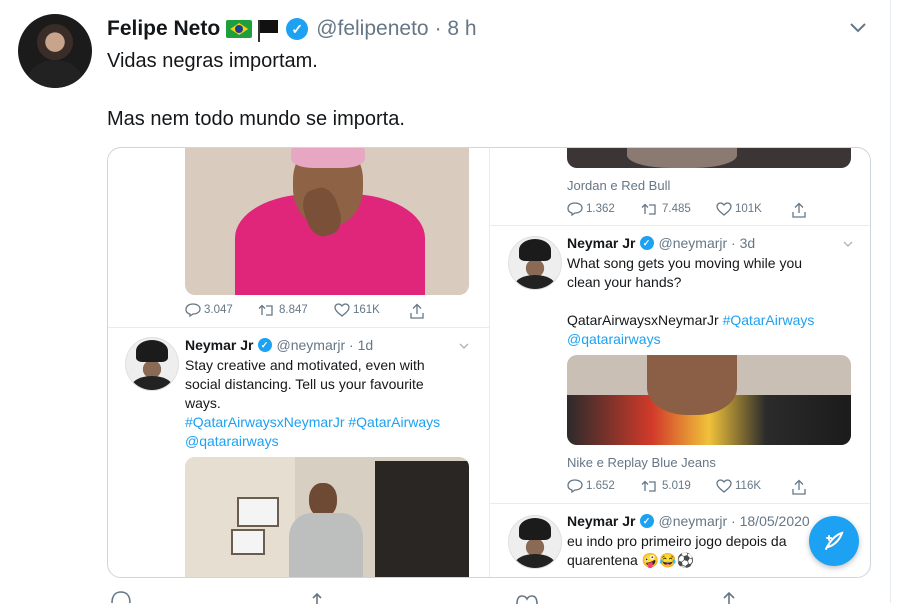 This screenshot has width=899, height=604. What do you see at coordinates (456, 29) in the screenshot?
I see `tweet-time: · 8 h` at bounding box center [456, 29].